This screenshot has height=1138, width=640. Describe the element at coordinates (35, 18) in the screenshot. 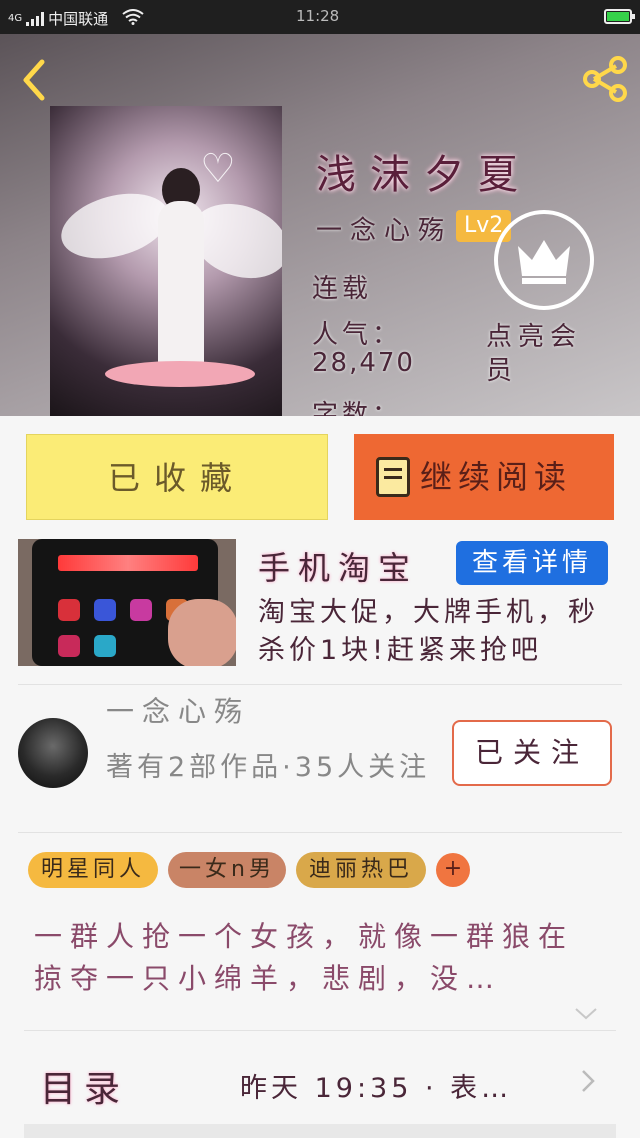

I see `signal-icon` at that location.